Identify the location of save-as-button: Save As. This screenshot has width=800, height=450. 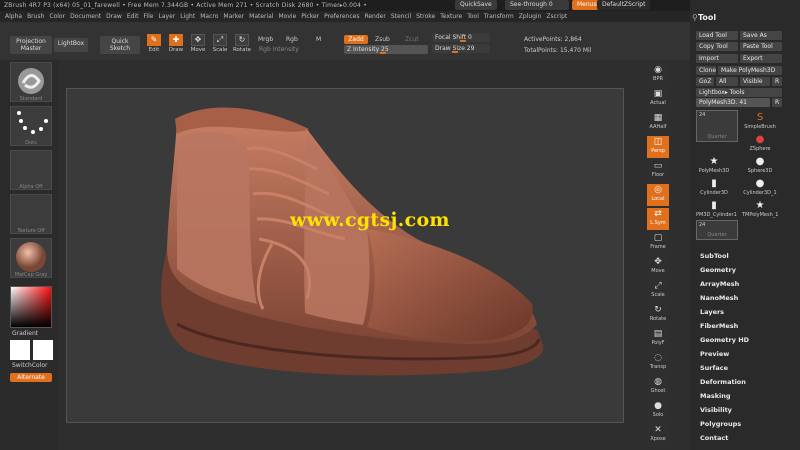
(761, 35).